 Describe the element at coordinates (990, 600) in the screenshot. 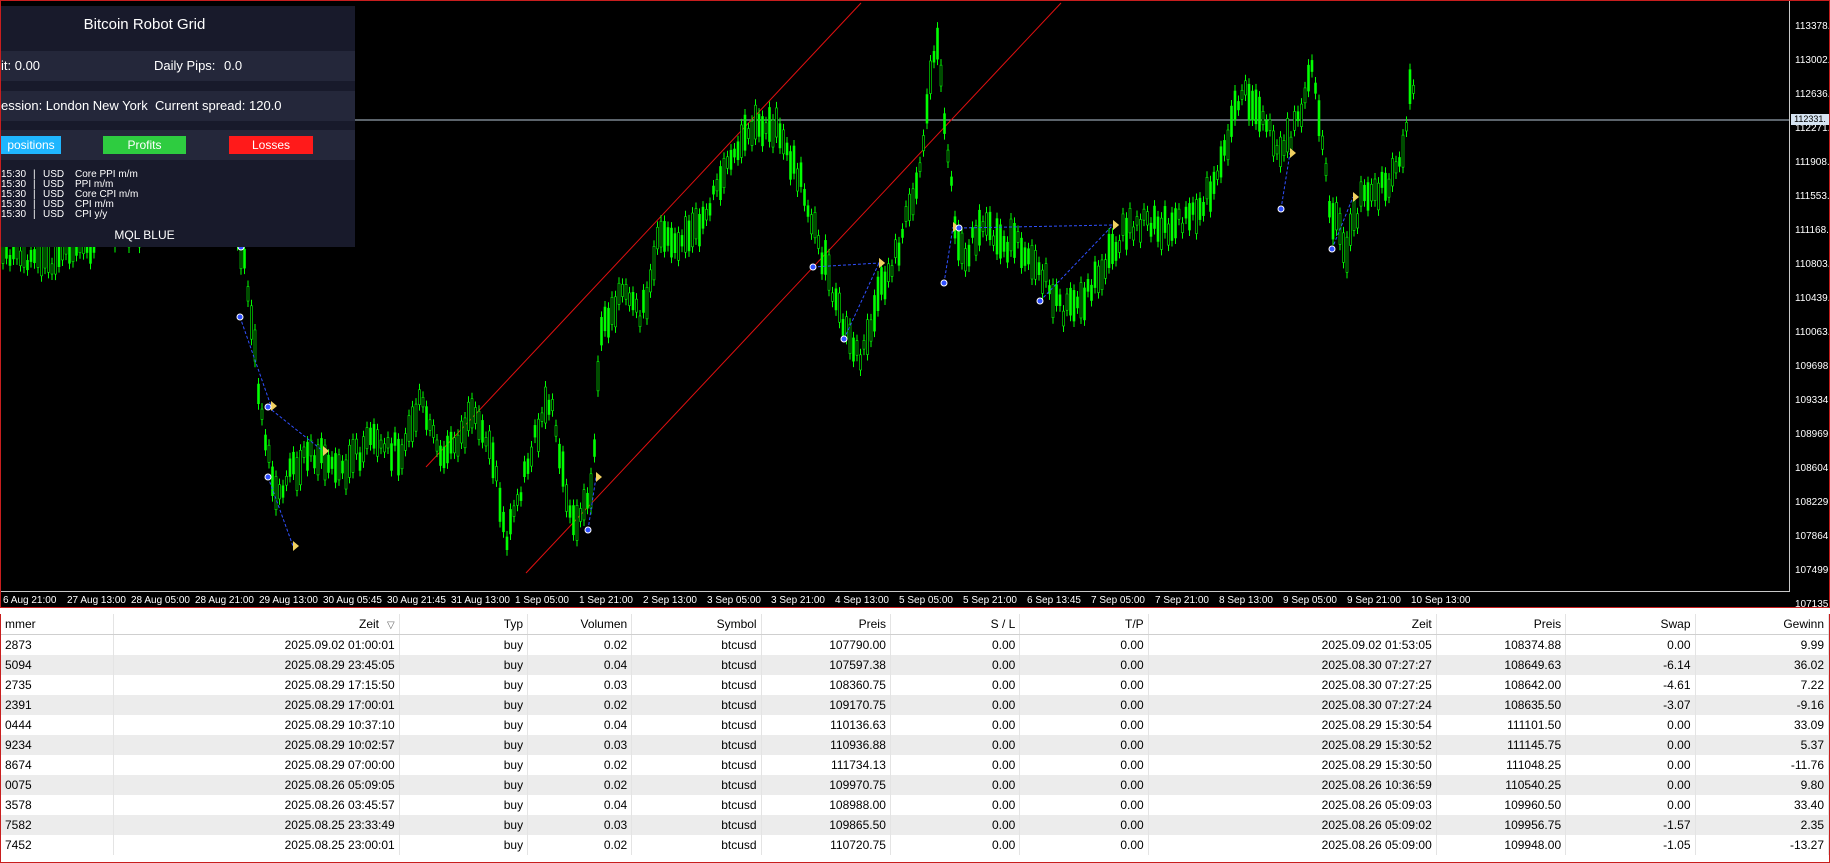

I see `time-label: 5 Sep 21:00` at that location.